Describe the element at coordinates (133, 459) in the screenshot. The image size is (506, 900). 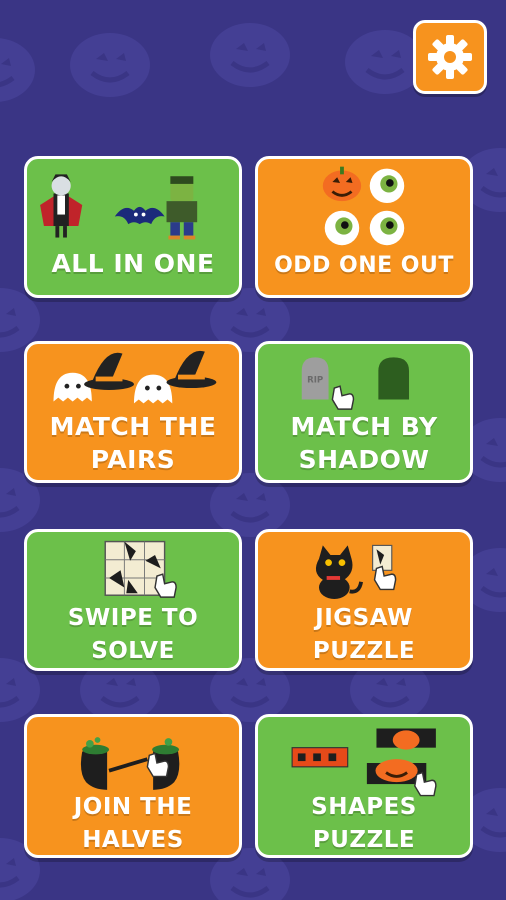
I see `menu-label-line: PAIRS` at that location.